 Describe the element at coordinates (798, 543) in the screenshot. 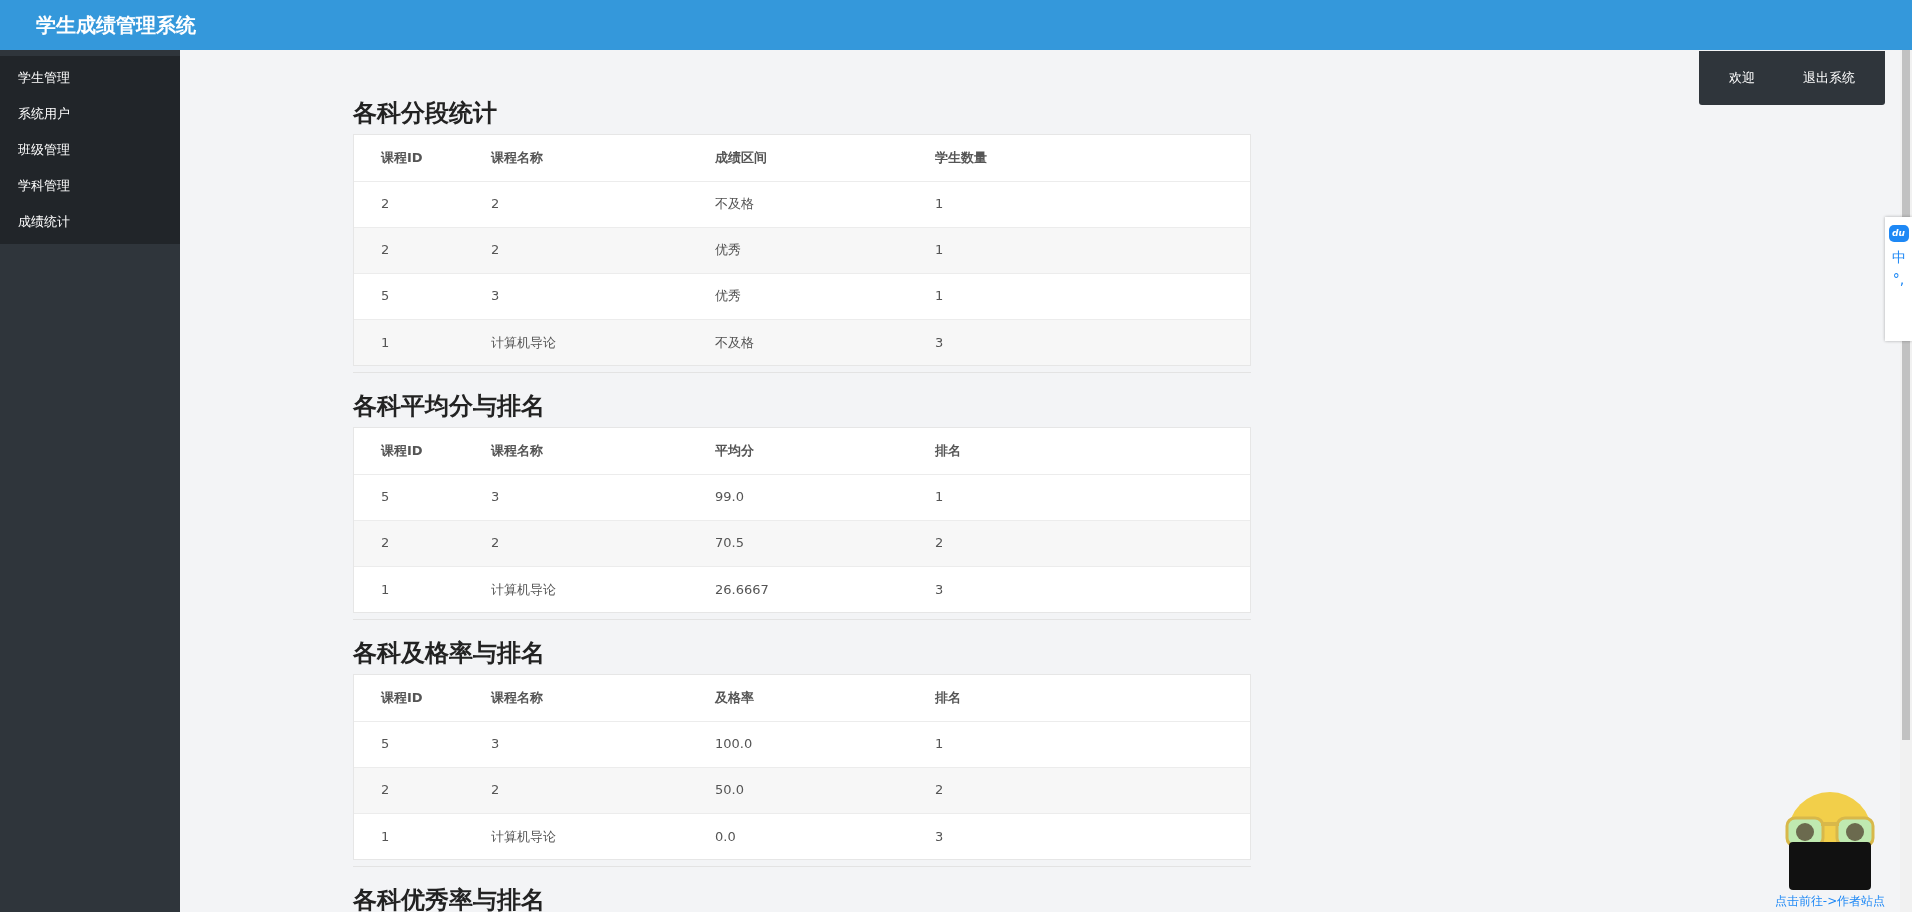

I see `table-cell: 70.5` at that location.